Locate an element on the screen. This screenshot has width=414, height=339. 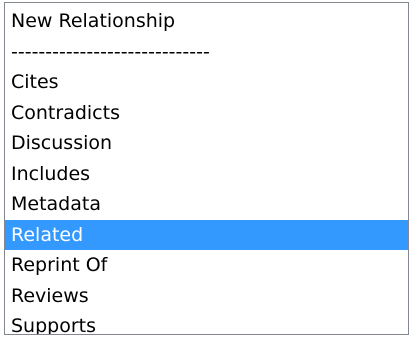
option-reviews: Reviews is located at coordinates (206, 296).